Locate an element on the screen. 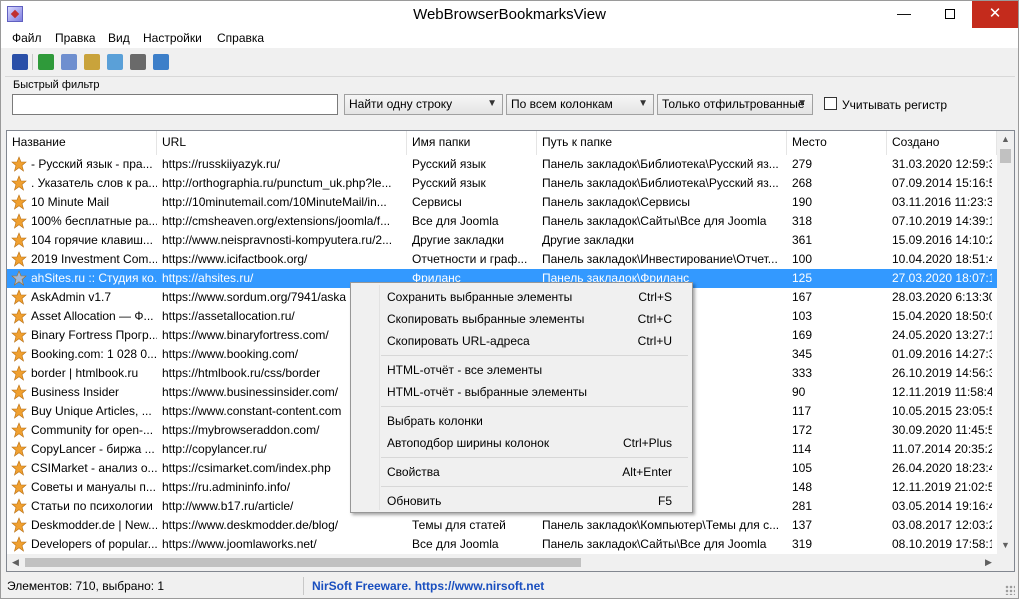  filter-mode-select: Найти одну строку ▼ is located at coordinates (423, 104).